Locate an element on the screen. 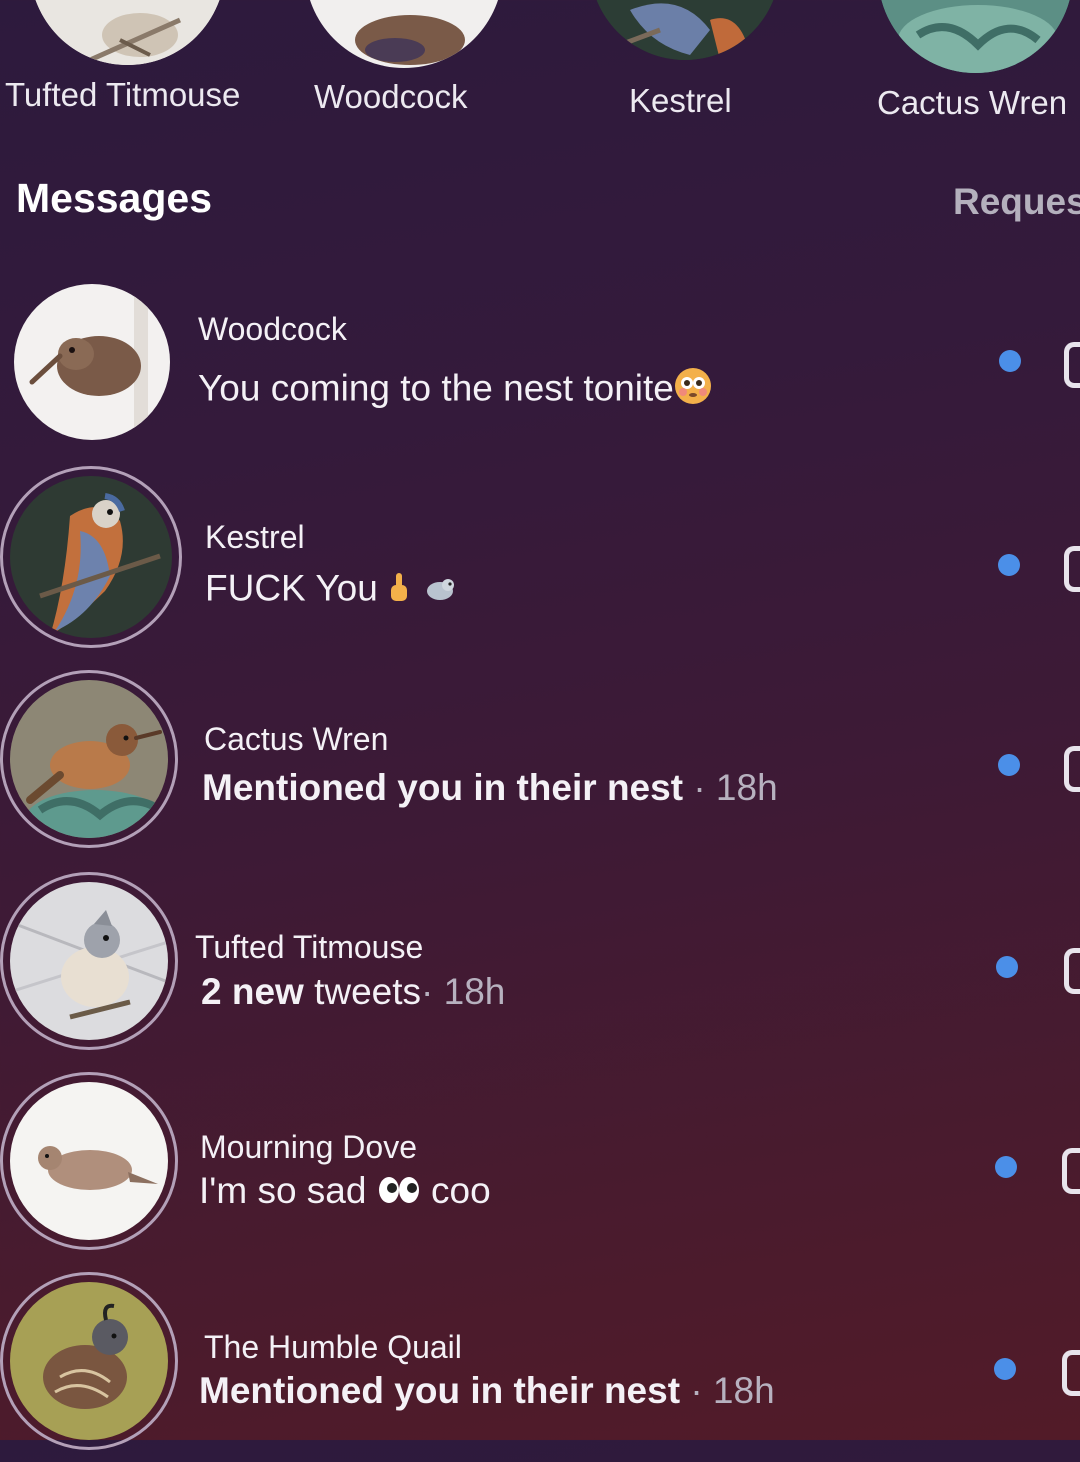  message-thread-mourning-dove: Mourning Dove I'm so sad coo is located at coordinates (540, 1167).